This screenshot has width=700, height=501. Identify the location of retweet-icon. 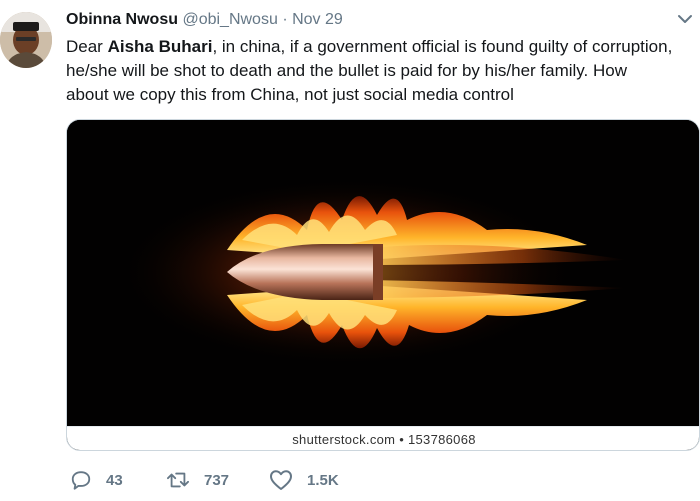
(178, 480).